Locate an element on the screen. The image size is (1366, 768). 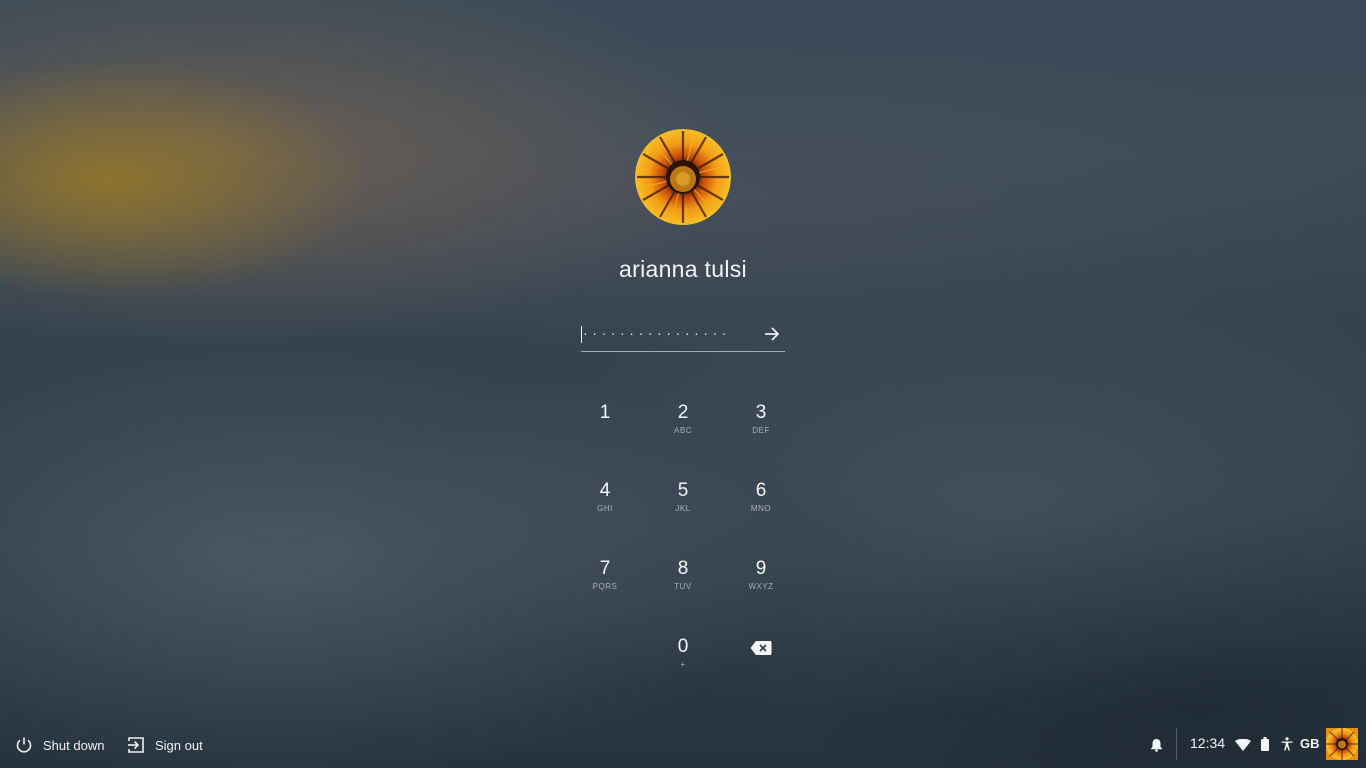
shutdown-label: Shut down is located at coordinates (74, 745).